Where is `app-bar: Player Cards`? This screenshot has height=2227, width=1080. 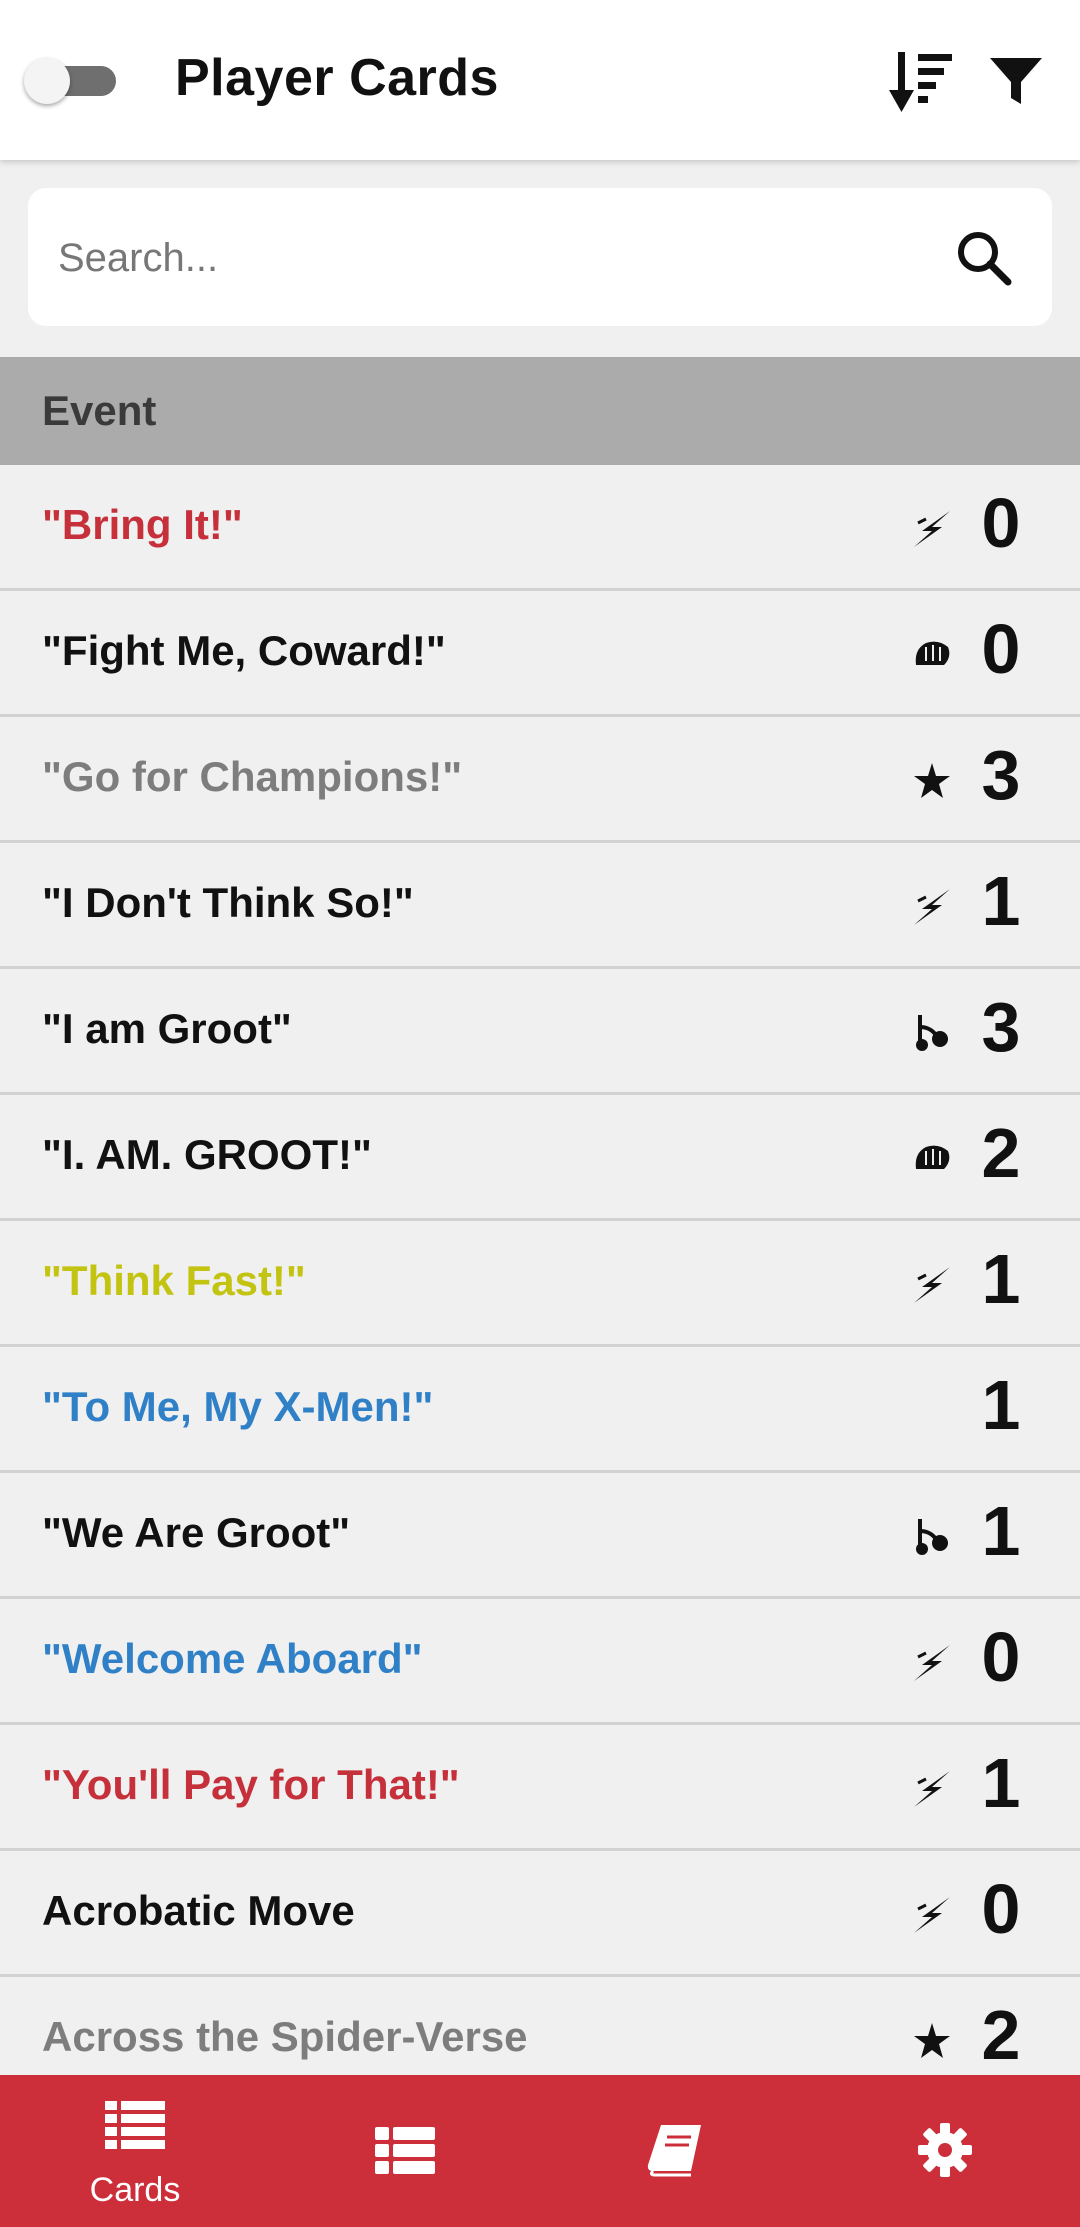 app-bar: Player Cards is located at coordinates (540, 80).